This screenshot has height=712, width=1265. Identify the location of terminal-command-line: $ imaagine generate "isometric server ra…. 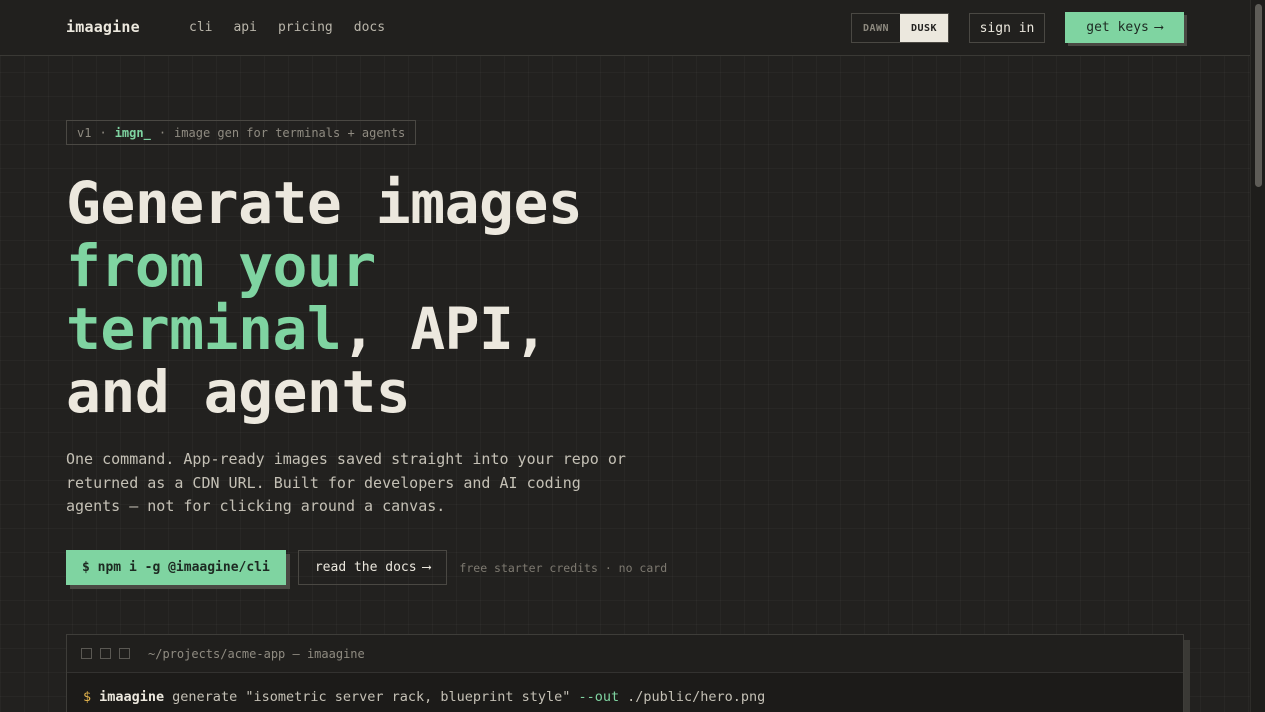
(625, 692).